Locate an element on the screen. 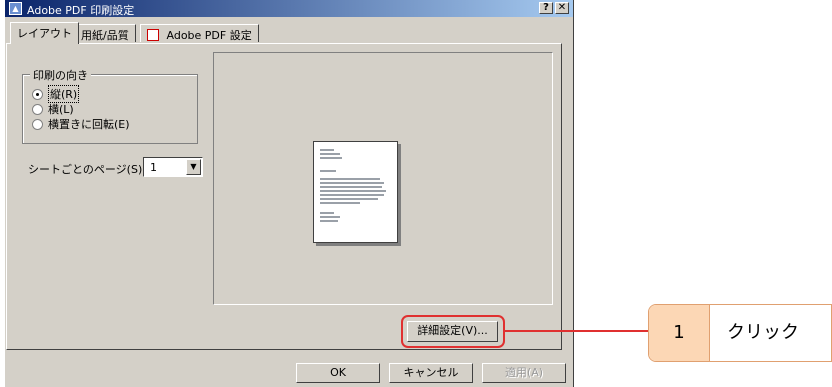 The image size is (832, 387). tab-layout: レイアウト is located at coordinates (44, 33).